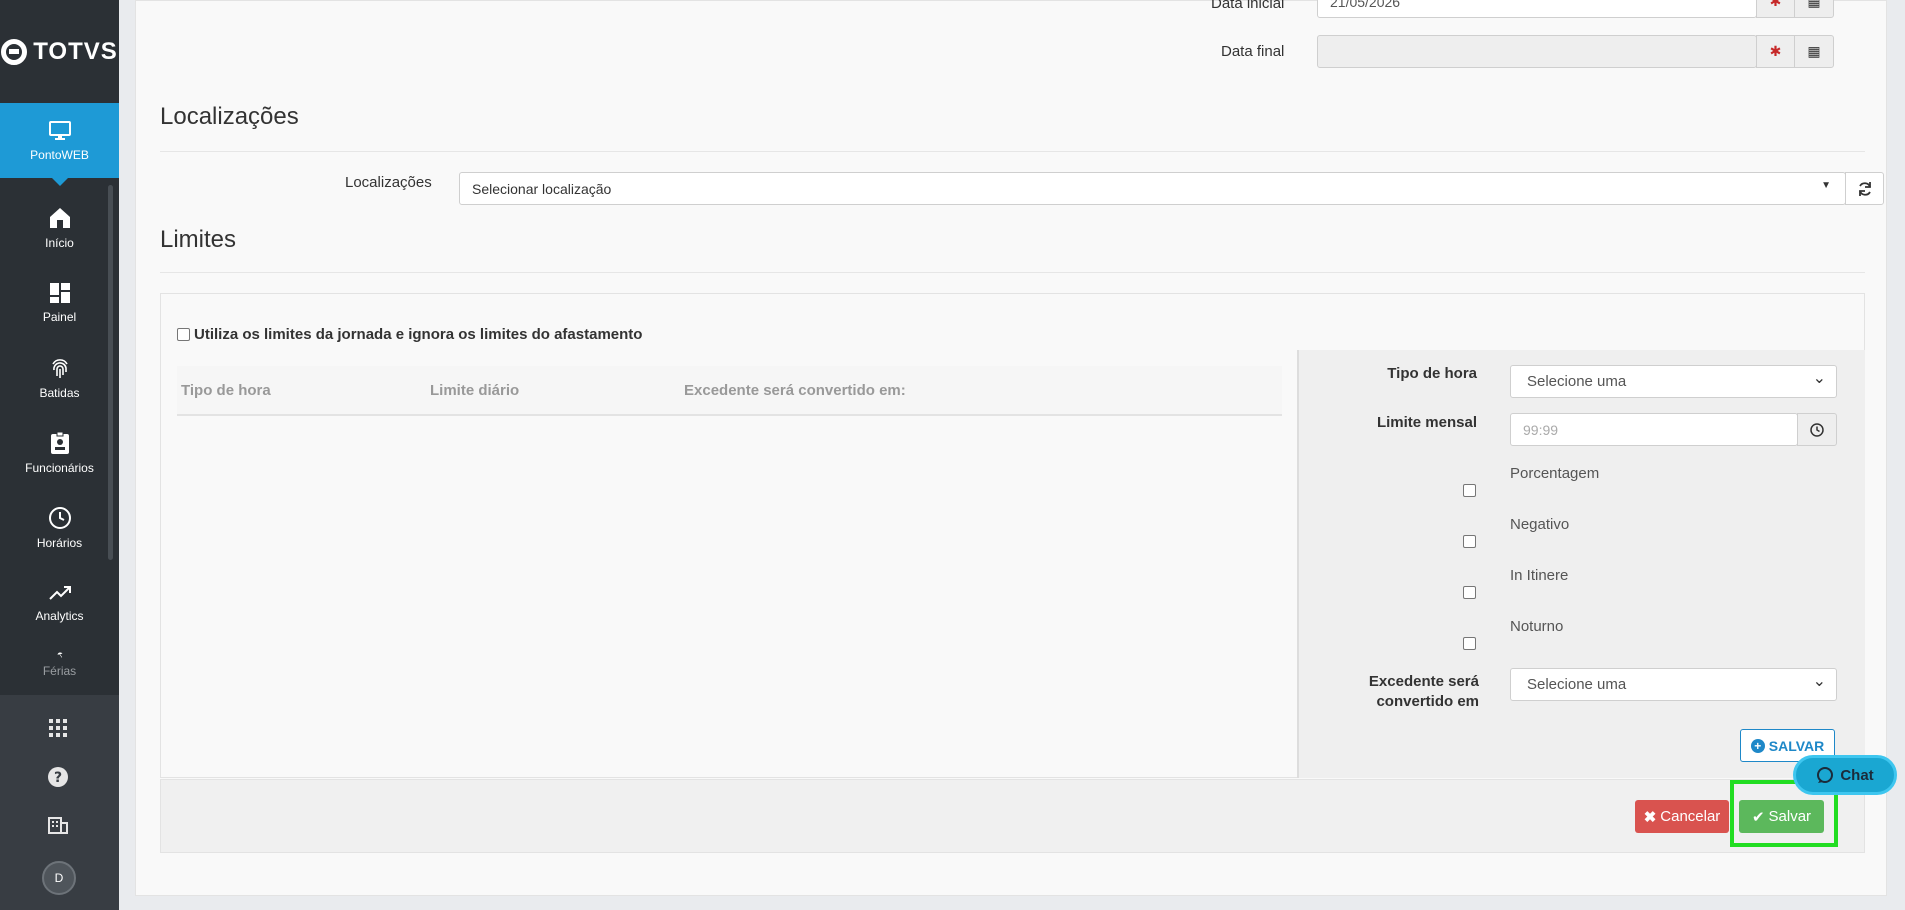  What do you see at coordinates (59, 878) in the screenshot?
I see `avatar: D` at bounding box center [59, 878].